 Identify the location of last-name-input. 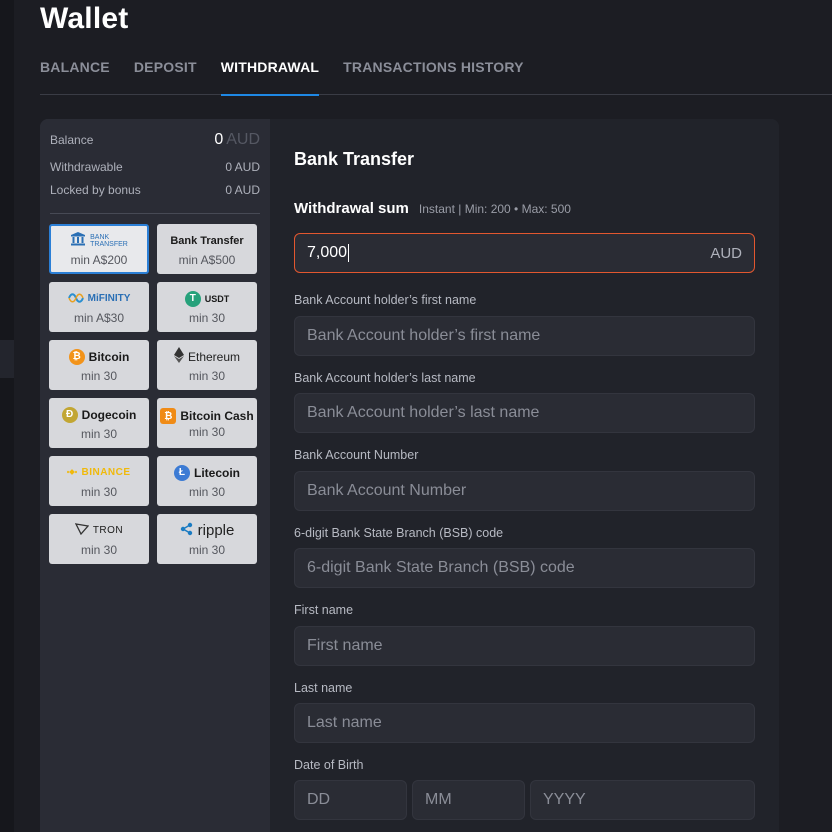
(524, 723).